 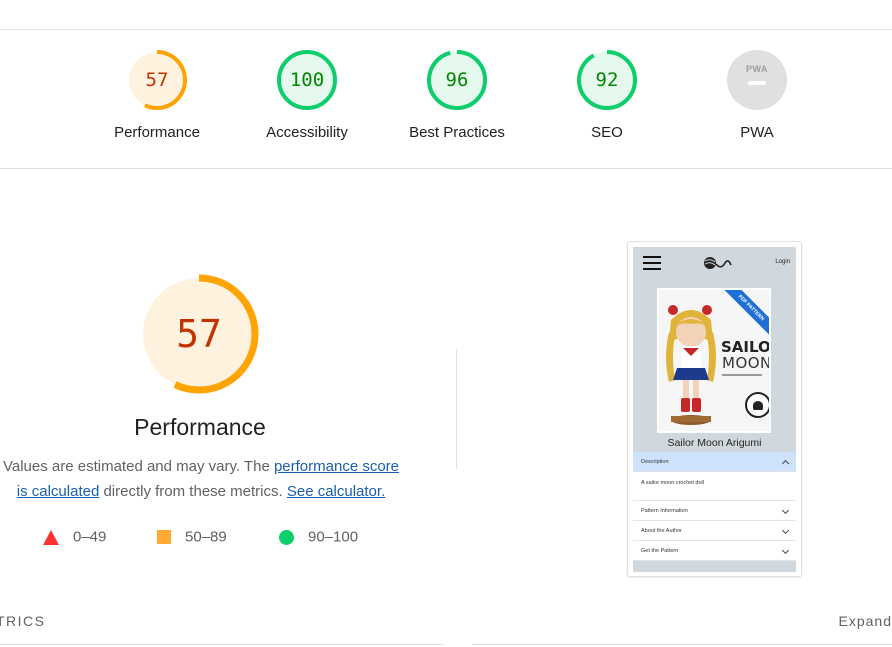 What do you see at coordinates (457, 132) in the screenshot?
I see `best-practices-label: Best Practices` at bounding box center [457, 132].